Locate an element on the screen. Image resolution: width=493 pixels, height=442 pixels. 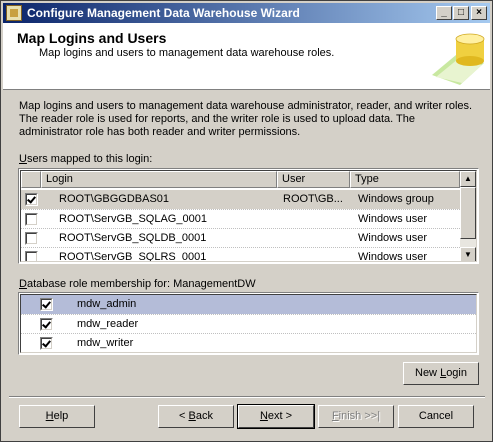
finish-button: Finish >>| is located at coordinates (356, 416).